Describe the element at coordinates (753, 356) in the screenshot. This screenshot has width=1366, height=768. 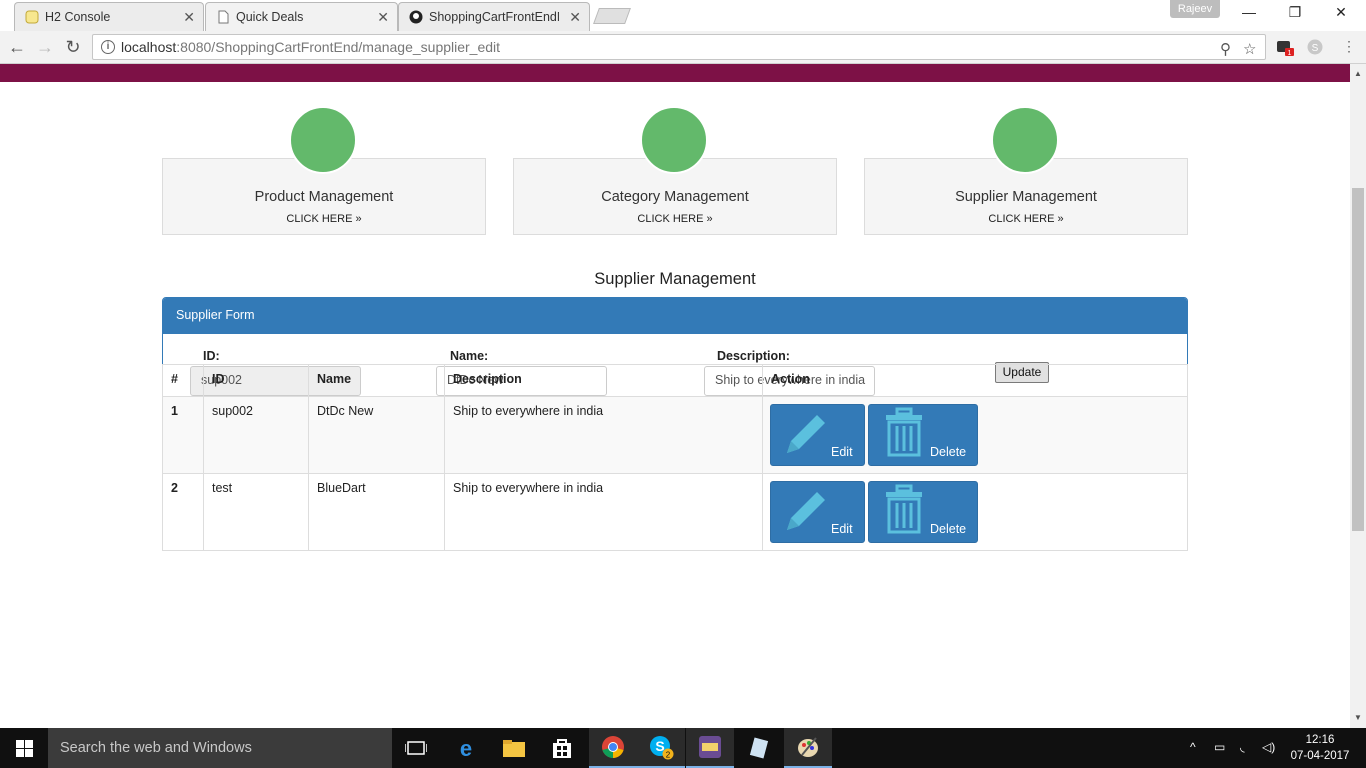
I see `description-label: Description:` at that location.